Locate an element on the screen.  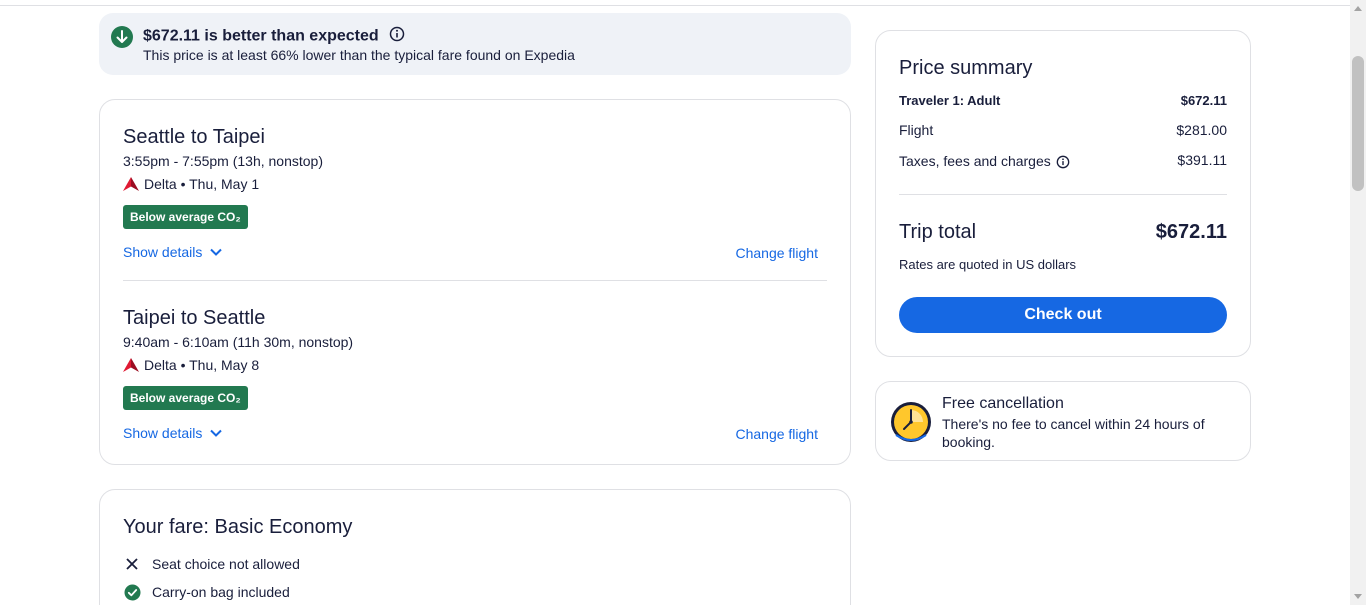
taxes-label-group: Taxes, fees and charges is located at coordinates (984, 160).